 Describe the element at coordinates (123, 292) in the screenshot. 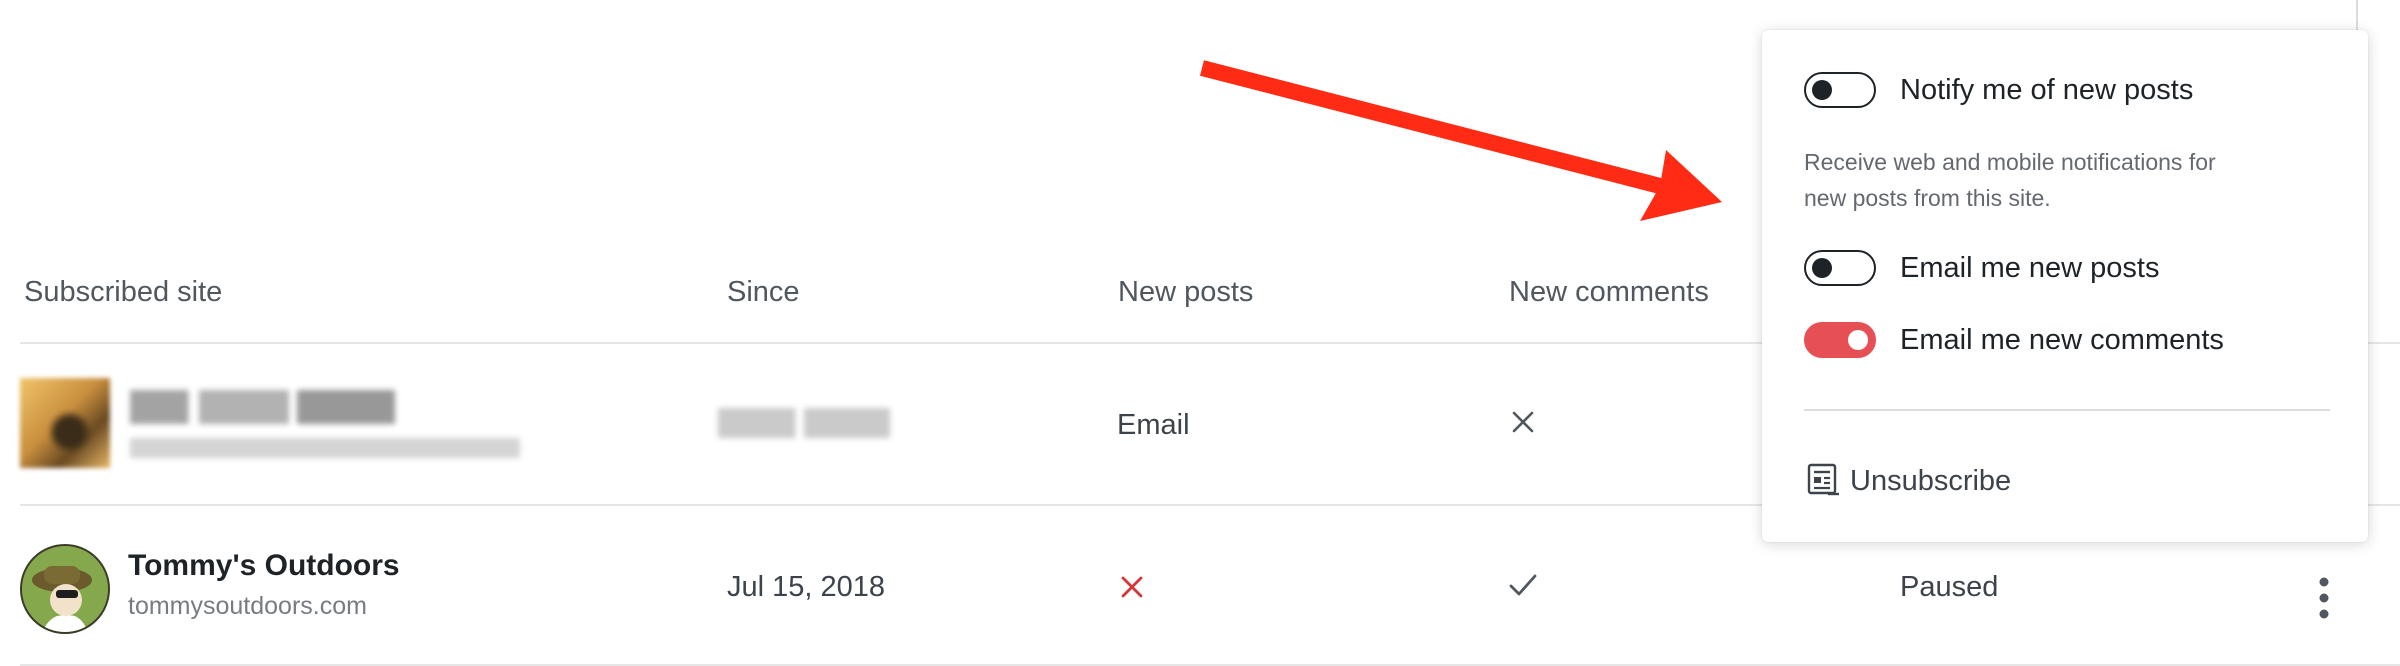

I see `header-subscribed-site: Subscribed site` at that location.